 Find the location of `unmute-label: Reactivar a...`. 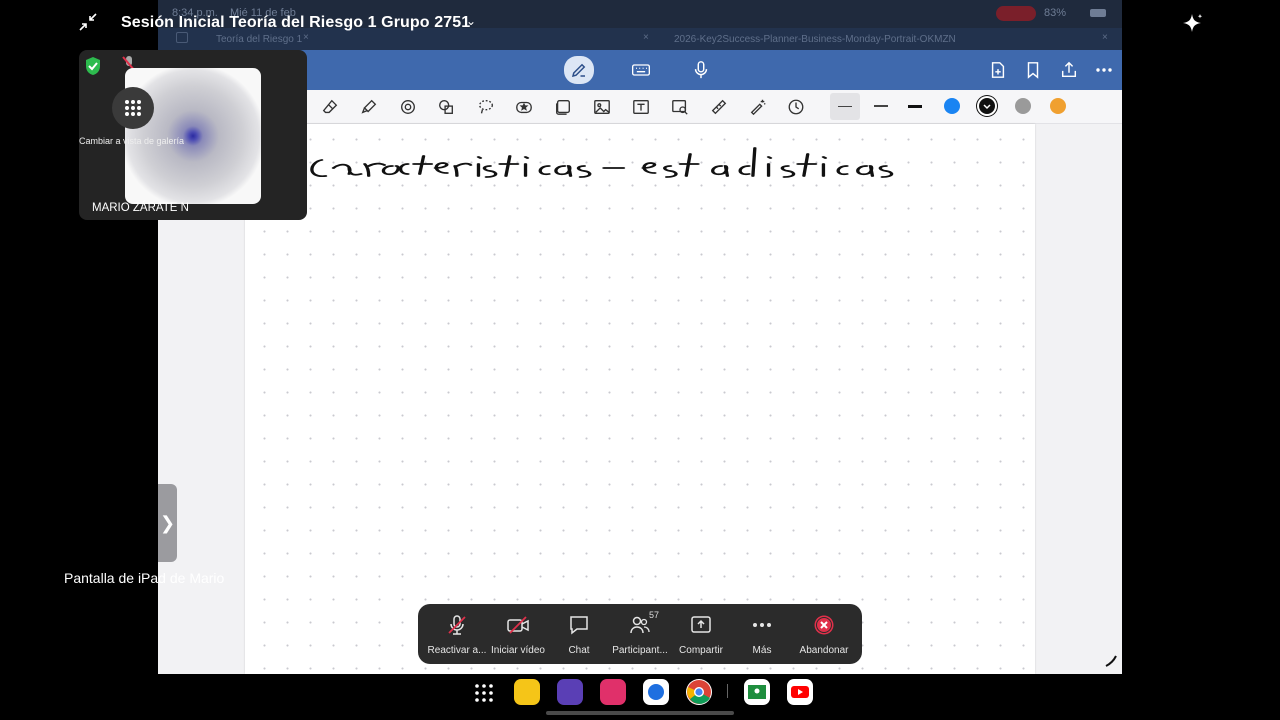

unmute-label: Reactivar a... is located at coordinates (457, 650).